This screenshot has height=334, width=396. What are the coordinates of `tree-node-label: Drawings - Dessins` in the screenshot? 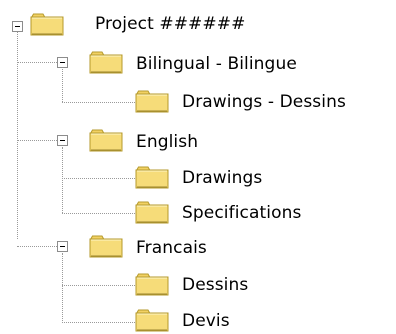 It's located at (264, 102).